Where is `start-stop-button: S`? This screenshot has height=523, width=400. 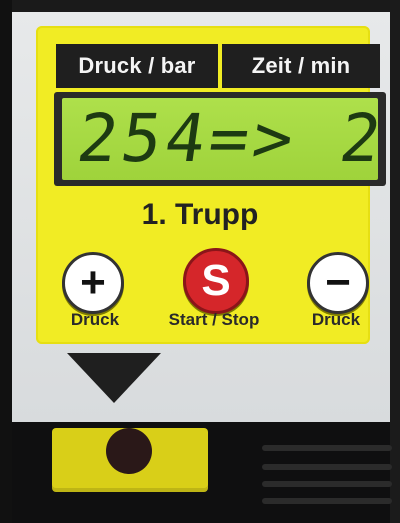 start-stop-button: S is located at coordinates (216, 281).